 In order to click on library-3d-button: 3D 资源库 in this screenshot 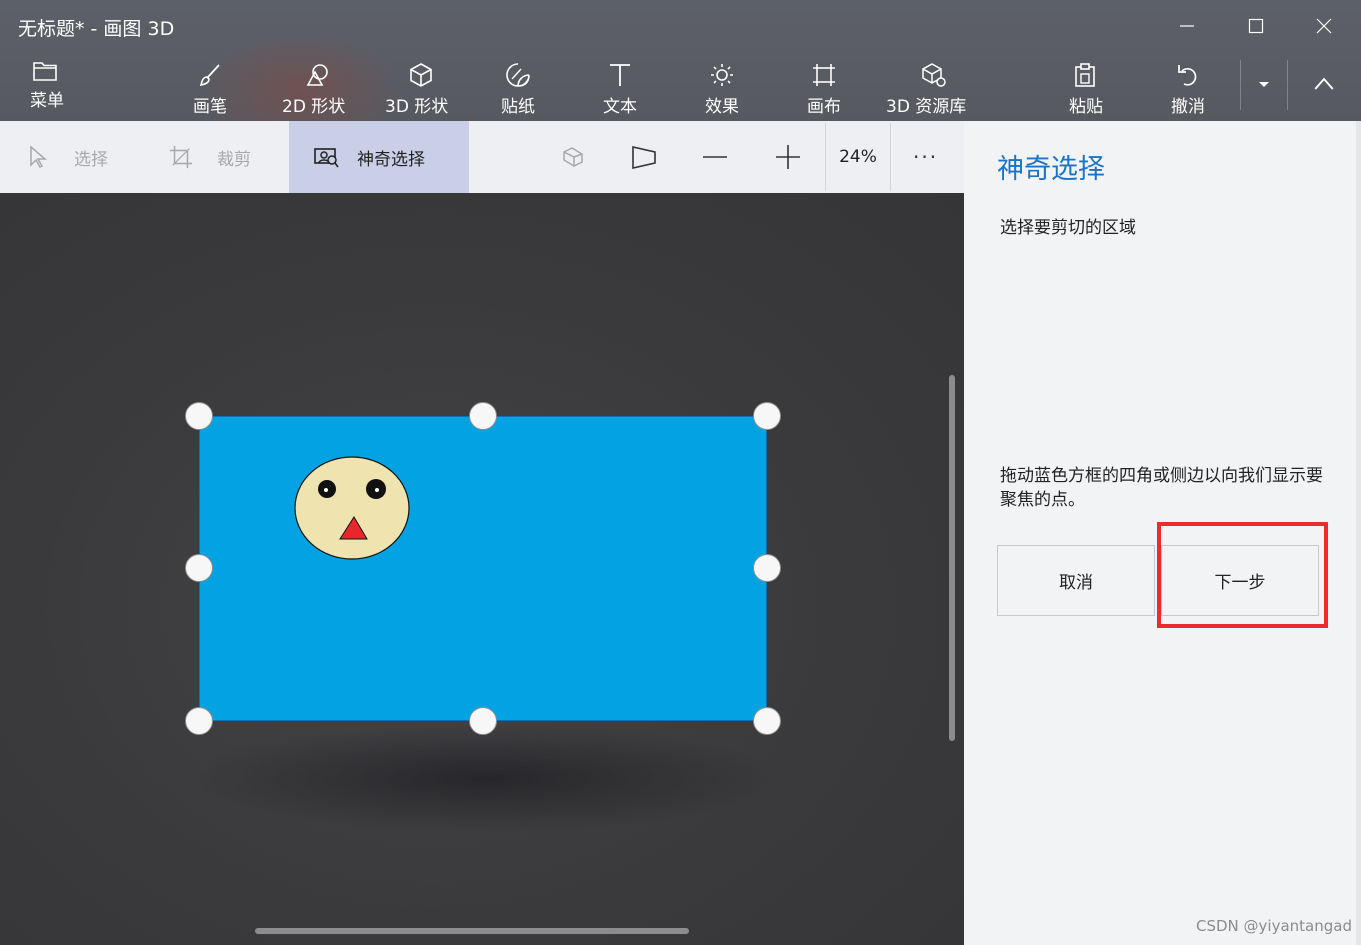, I will do `click(926, 91)`.